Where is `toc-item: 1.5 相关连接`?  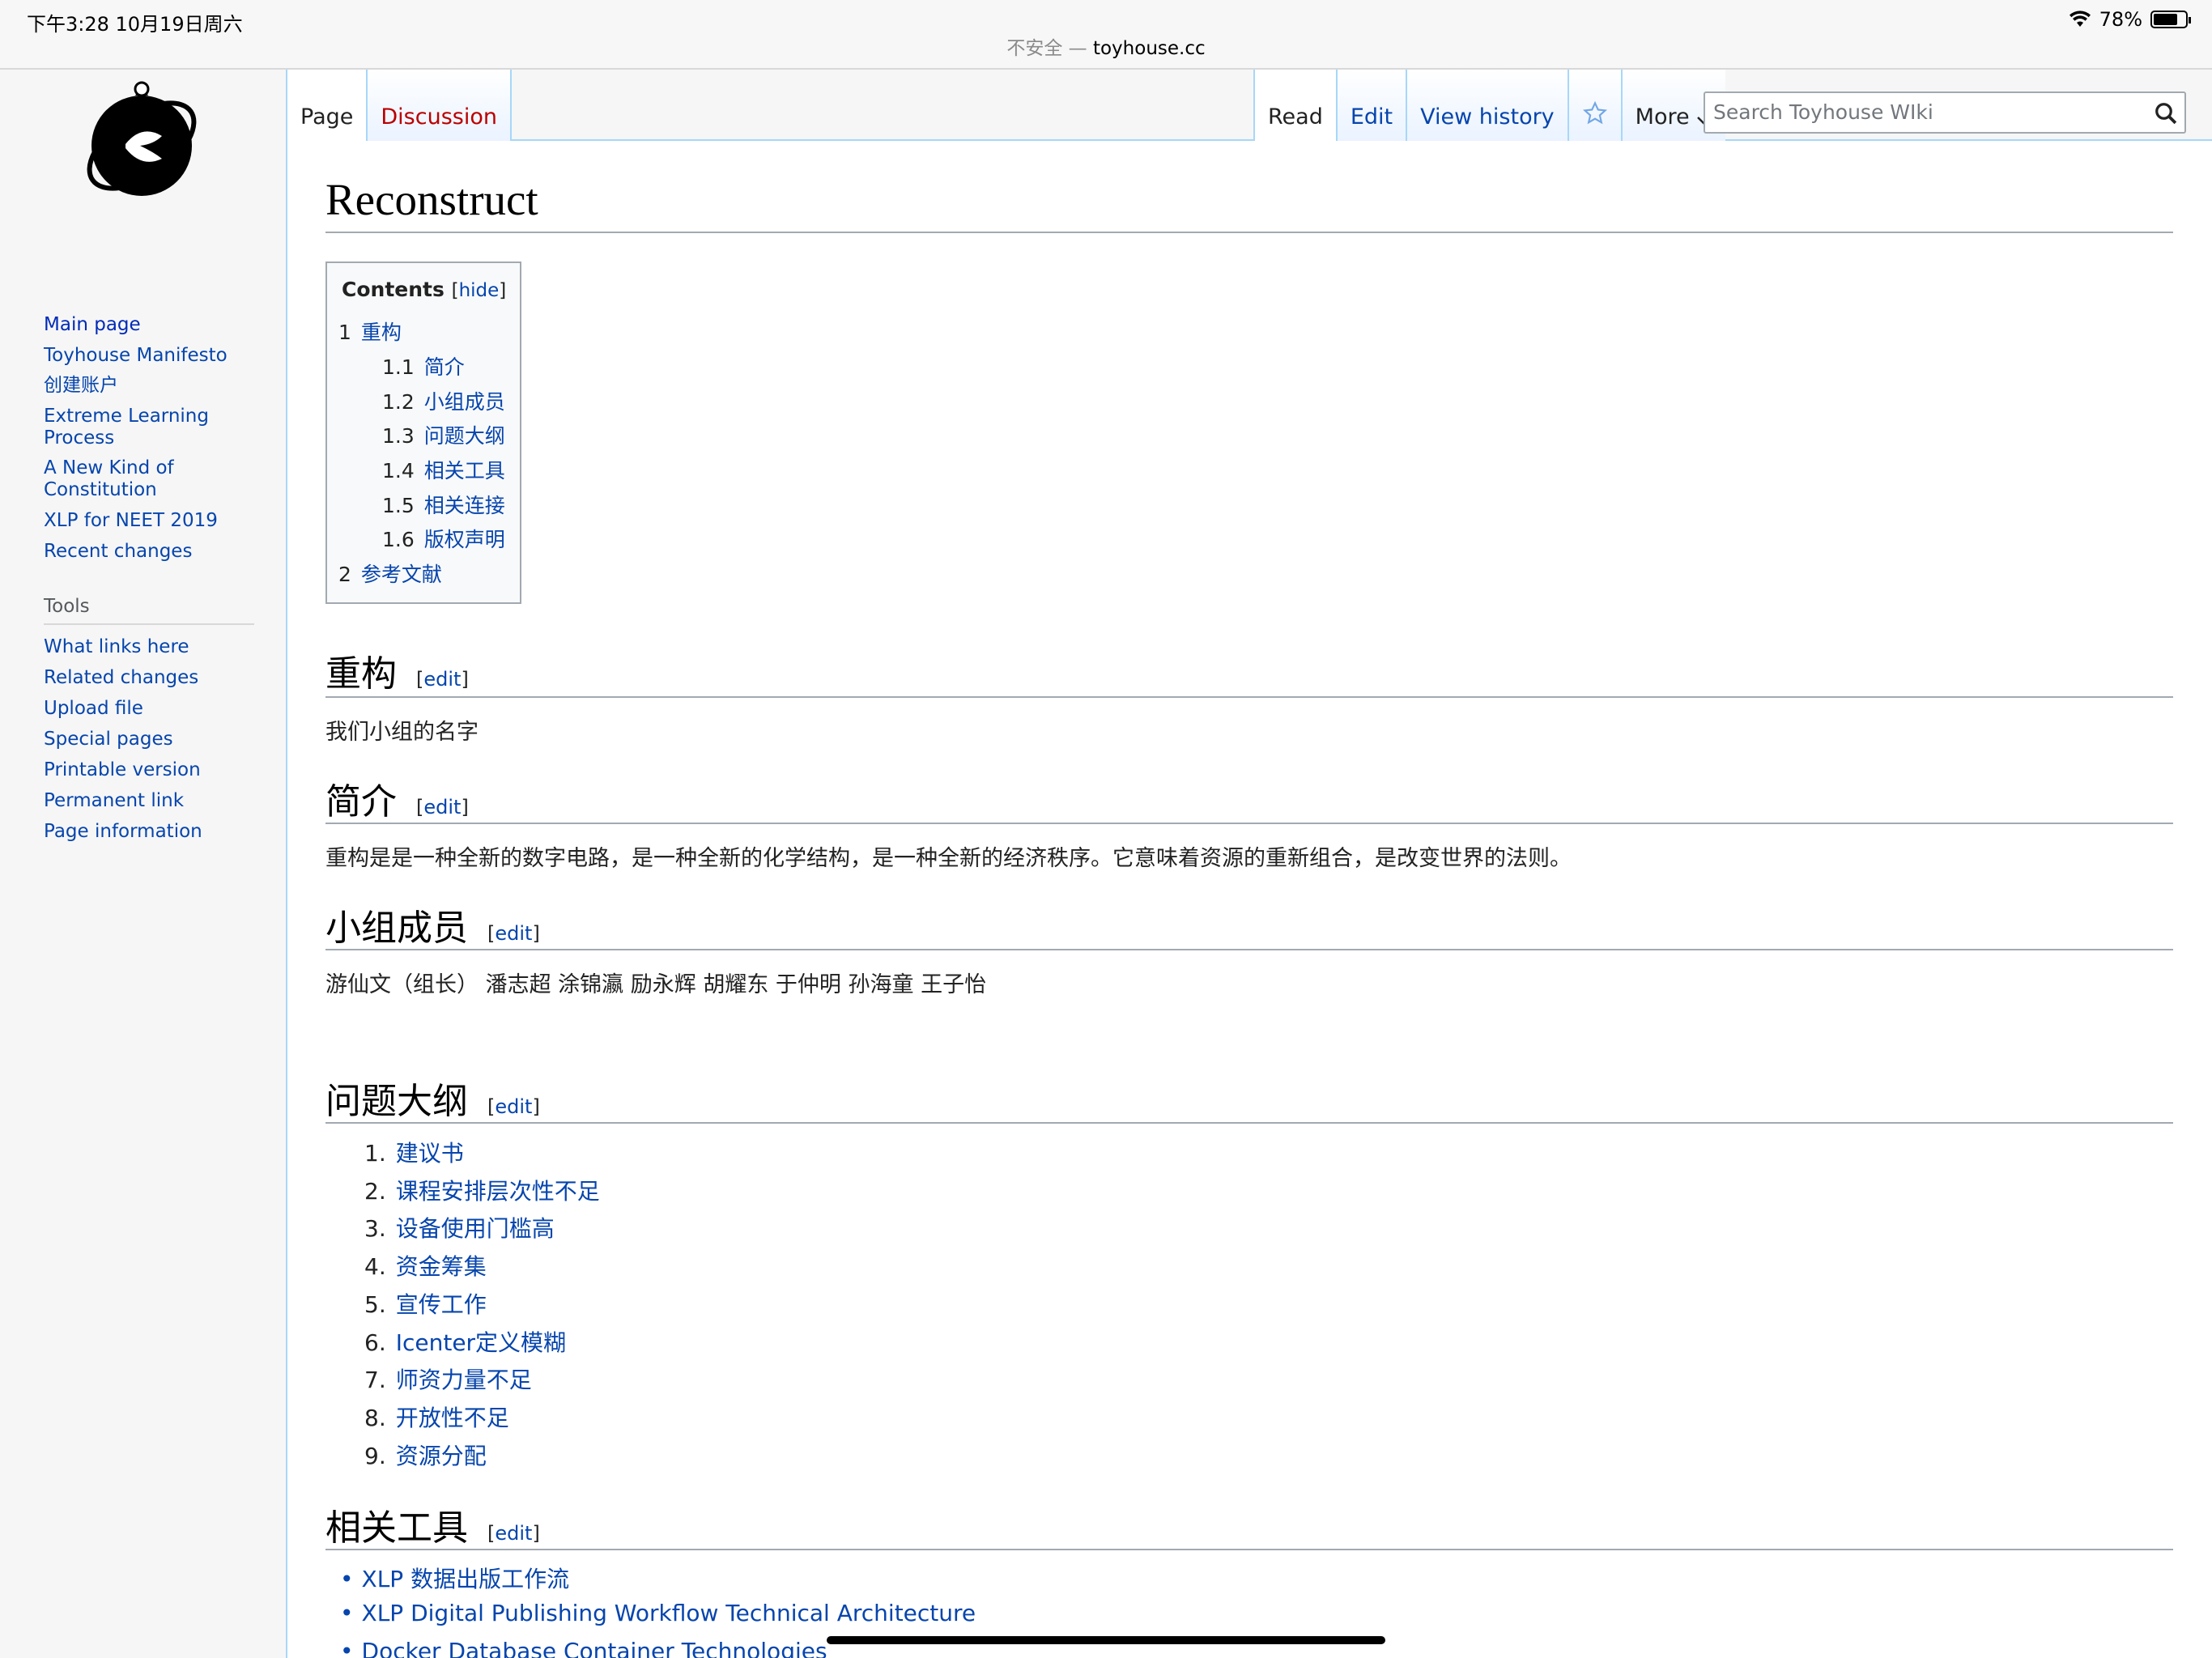
toc-item: 1.5 相关连接 is located at coordinates (443, 504).